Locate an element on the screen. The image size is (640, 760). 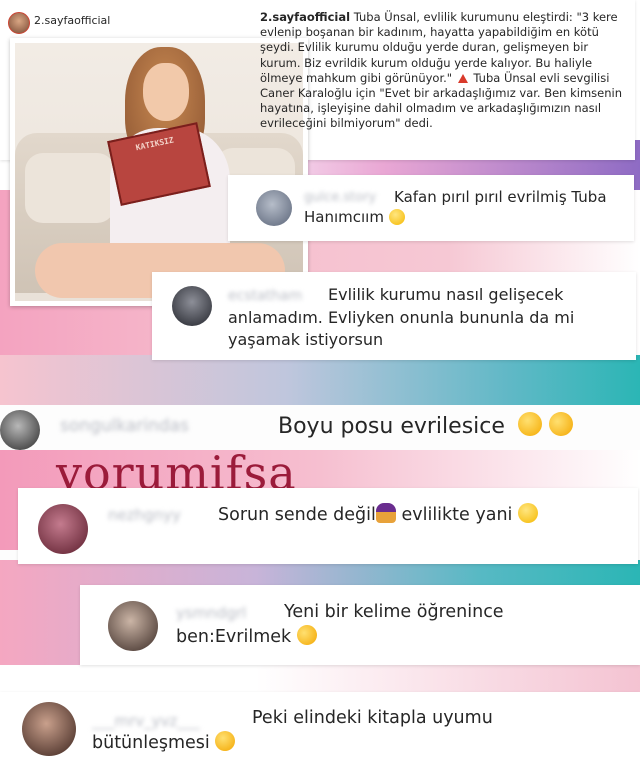
wink-emoji is located at coordinates (529, 424).